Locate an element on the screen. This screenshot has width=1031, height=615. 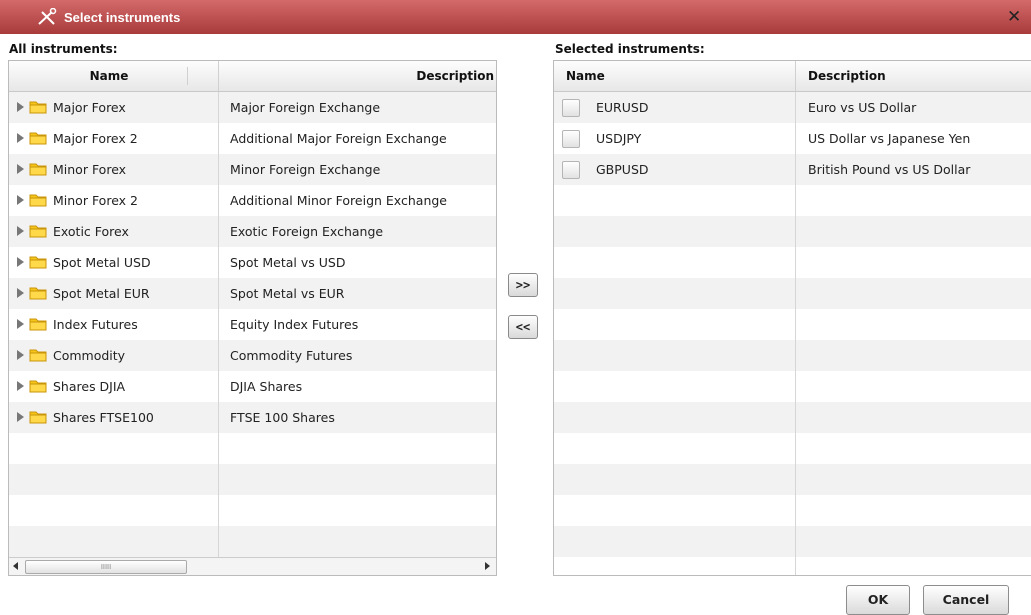
instrument-row: Commodity Commodity Futures is located at coordinates (252, 355).